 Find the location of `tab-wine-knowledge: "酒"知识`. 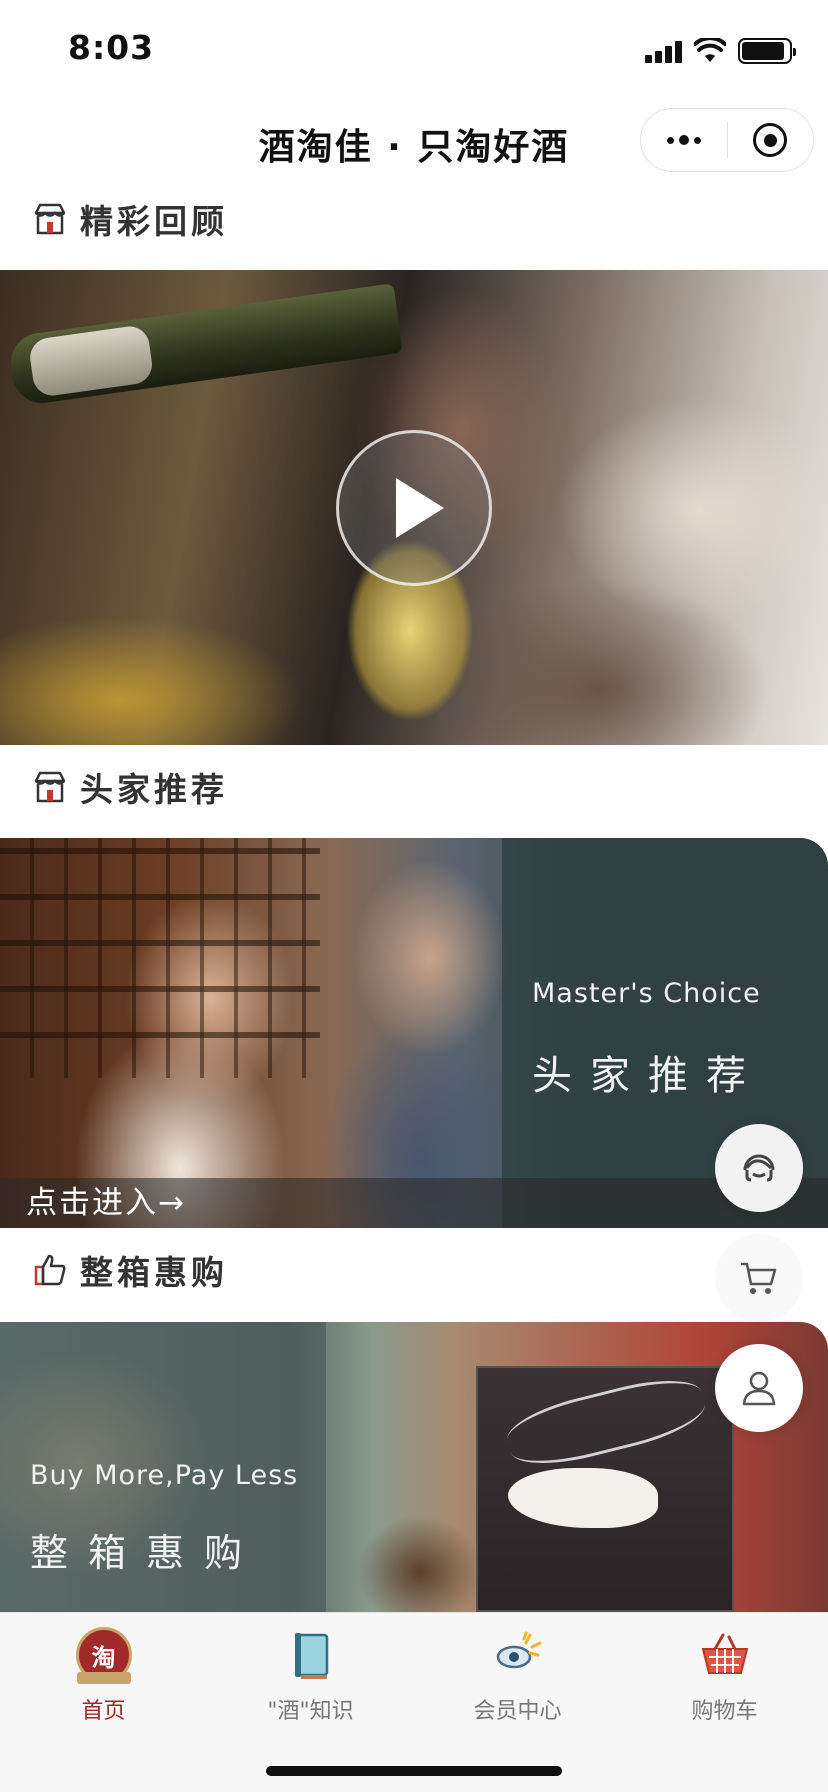

tab-wine-knowledge: "酒"知识 is located at coordinates (310, 1682).